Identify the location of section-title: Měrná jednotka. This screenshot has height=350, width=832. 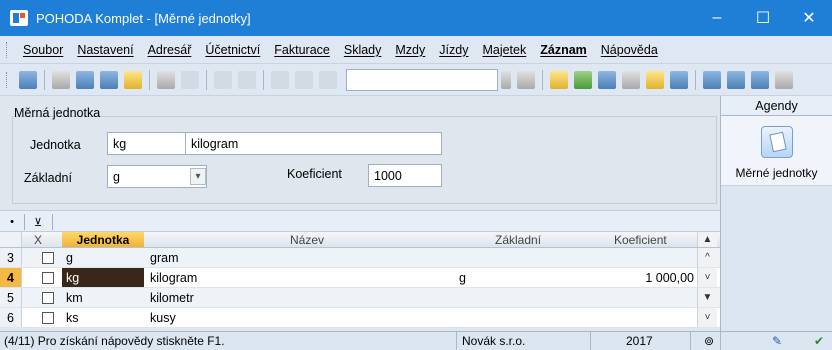
(57, 113).